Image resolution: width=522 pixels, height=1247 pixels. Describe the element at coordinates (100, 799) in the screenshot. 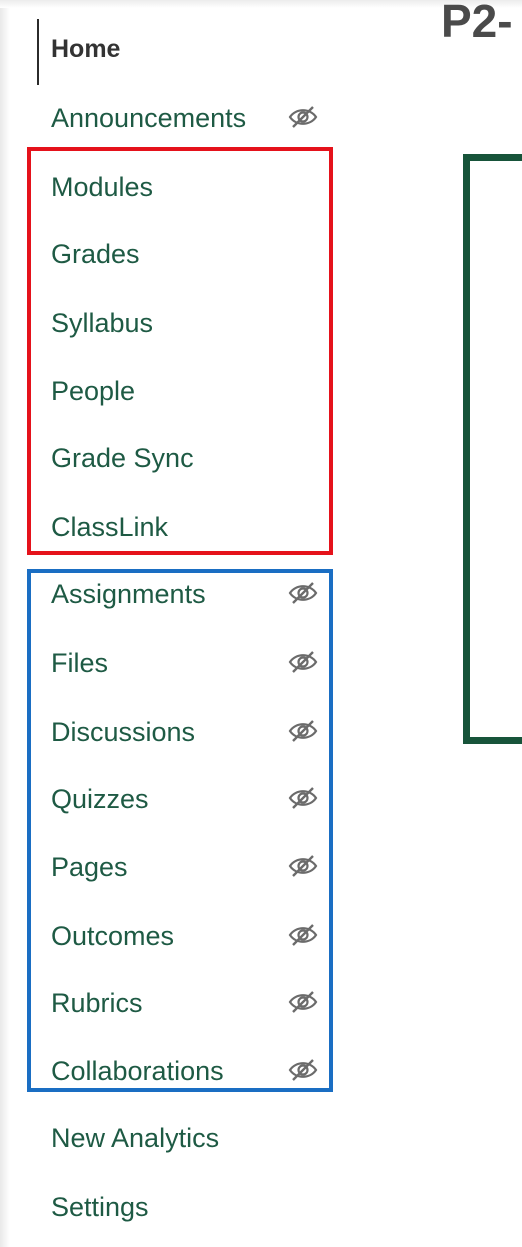

I see `nav-item-quizzes: Quizzes` at that location.